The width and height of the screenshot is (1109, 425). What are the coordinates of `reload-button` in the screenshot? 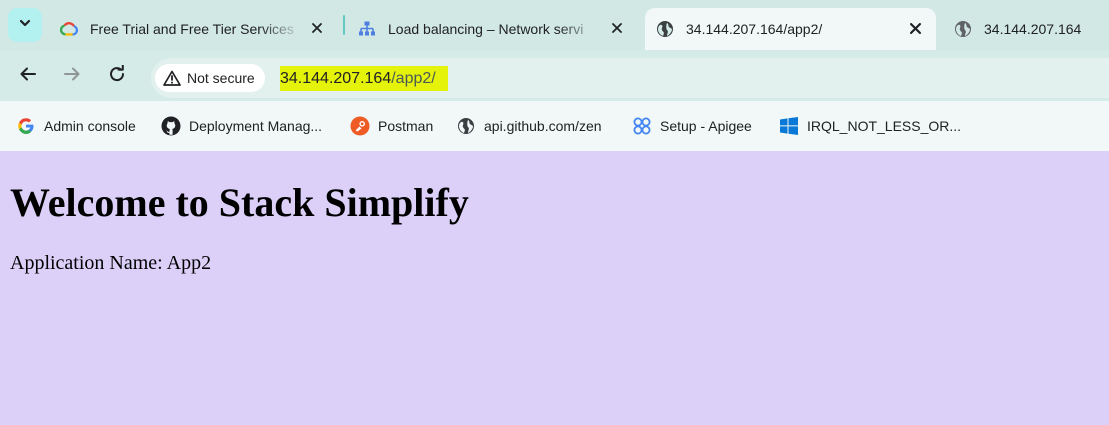 It's located at (117, 76).